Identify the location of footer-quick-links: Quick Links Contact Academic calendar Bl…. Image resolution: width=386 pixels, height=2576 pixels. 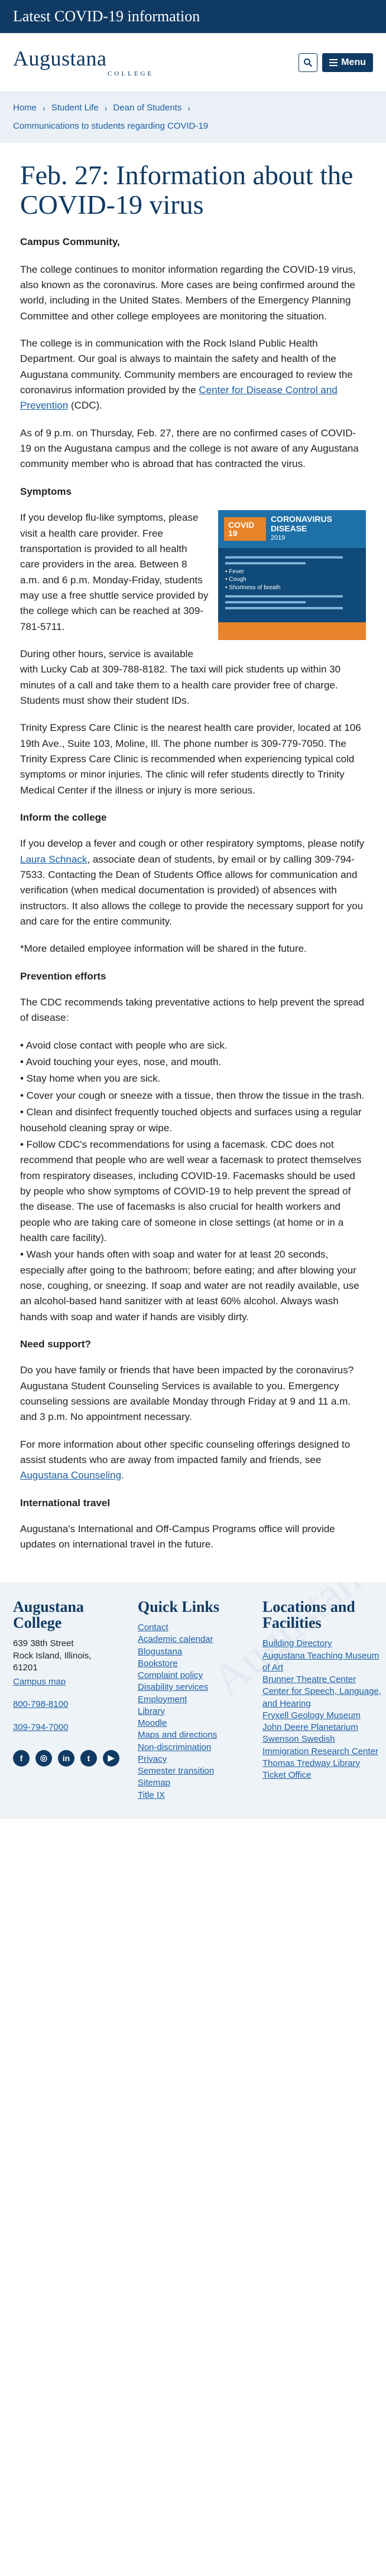
(198, 1699).